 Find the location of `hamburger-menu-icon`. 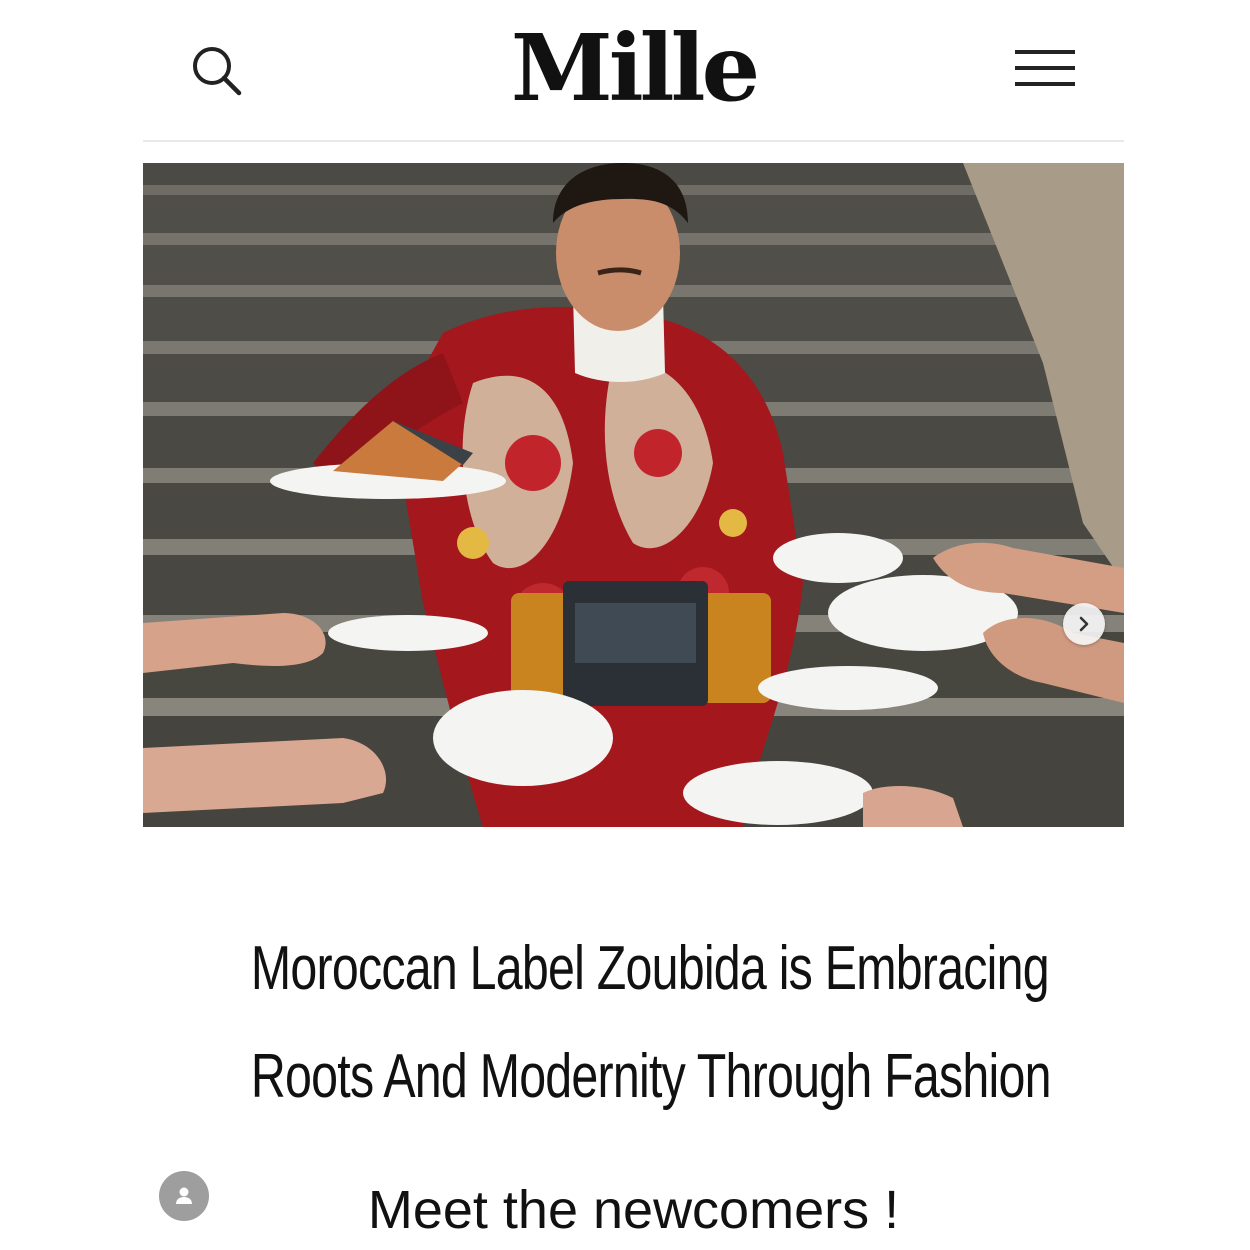

hamburger-menu-icon is located at coordinates (1045, 68).